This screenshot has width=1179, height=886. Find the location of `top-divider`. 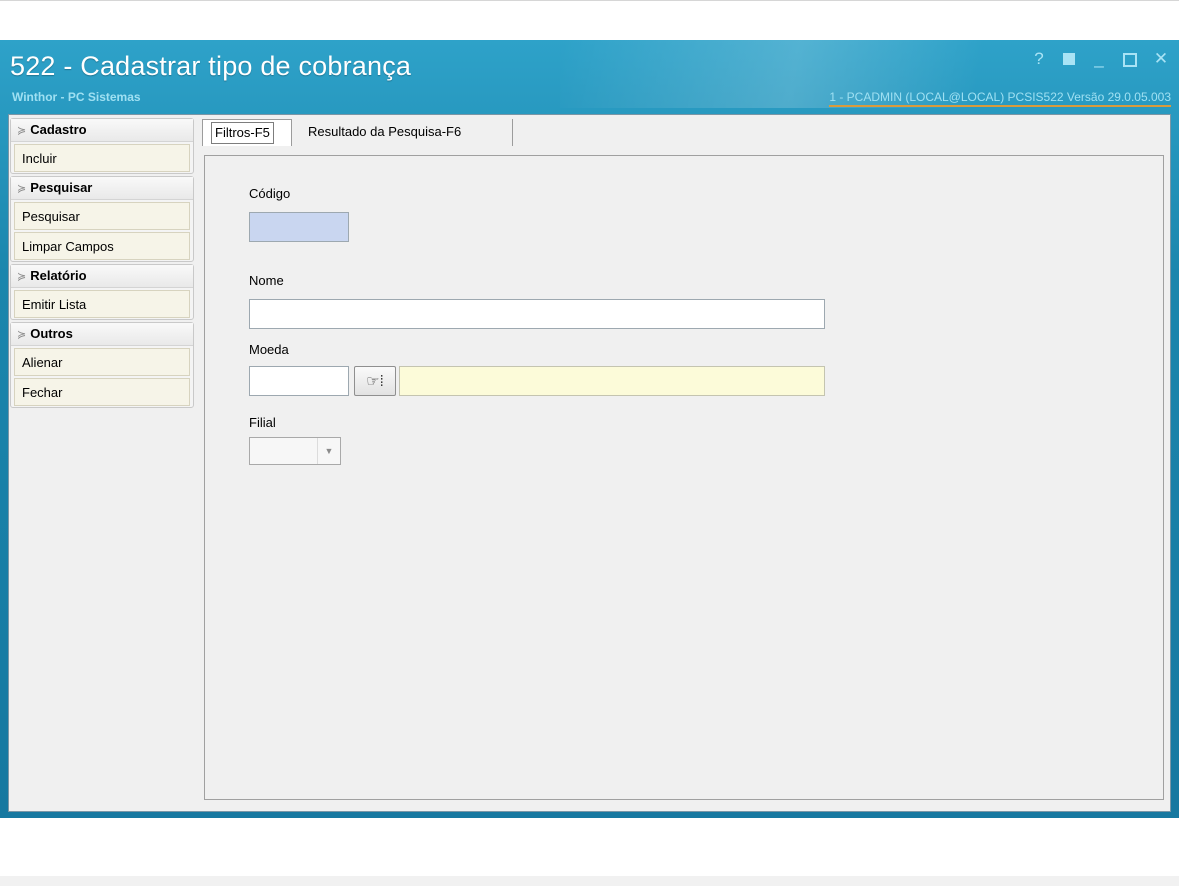

top-divider is located at coordinates (589, 0).